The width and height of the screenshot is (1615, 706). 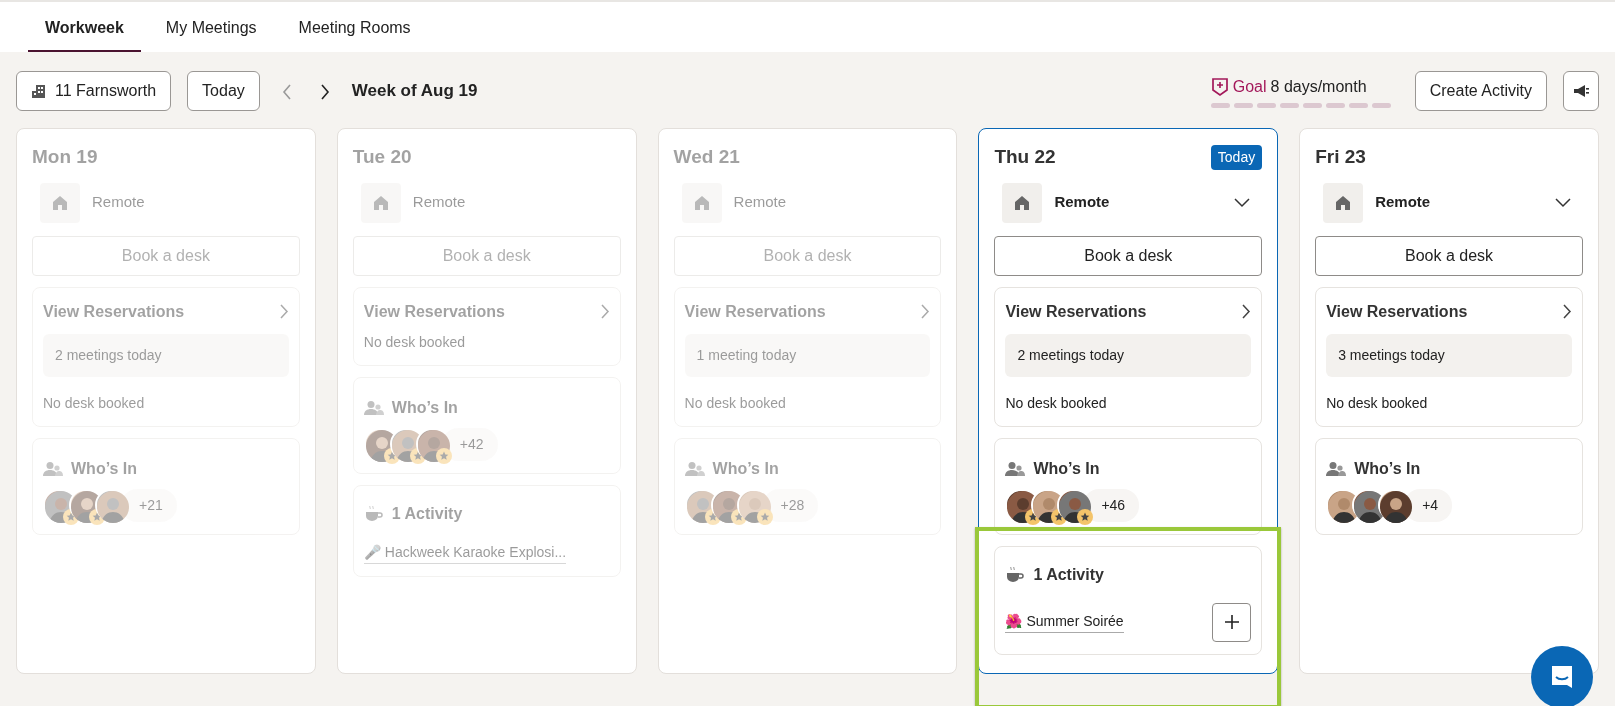 I want to click on add-button, so click(x=1232, y=622).